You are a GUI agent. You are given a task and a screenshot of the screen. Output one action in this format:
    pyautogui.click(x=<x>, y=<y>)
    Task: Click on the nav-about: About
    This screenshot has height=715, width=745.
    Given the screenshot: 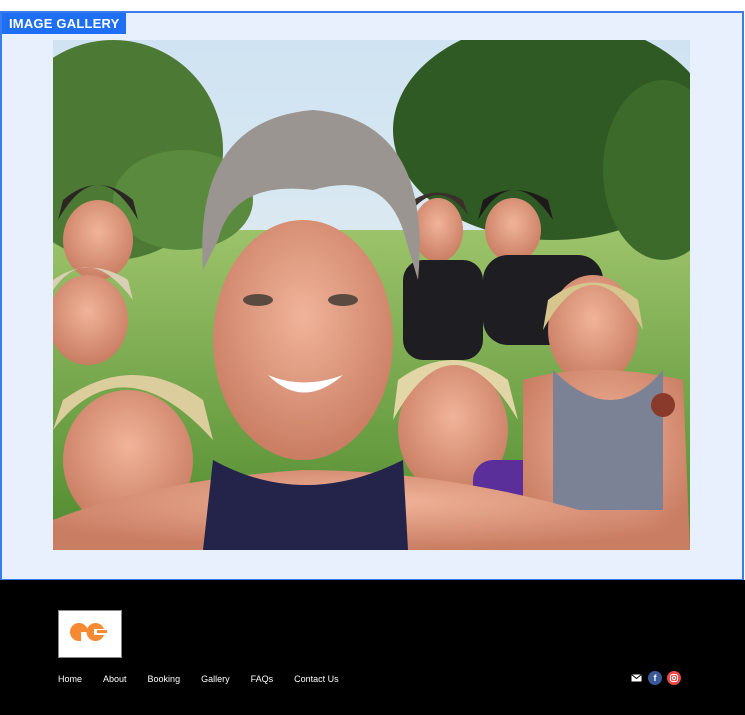 What is the action you would take?
    pyautogui.click(x=115, y=679)
    